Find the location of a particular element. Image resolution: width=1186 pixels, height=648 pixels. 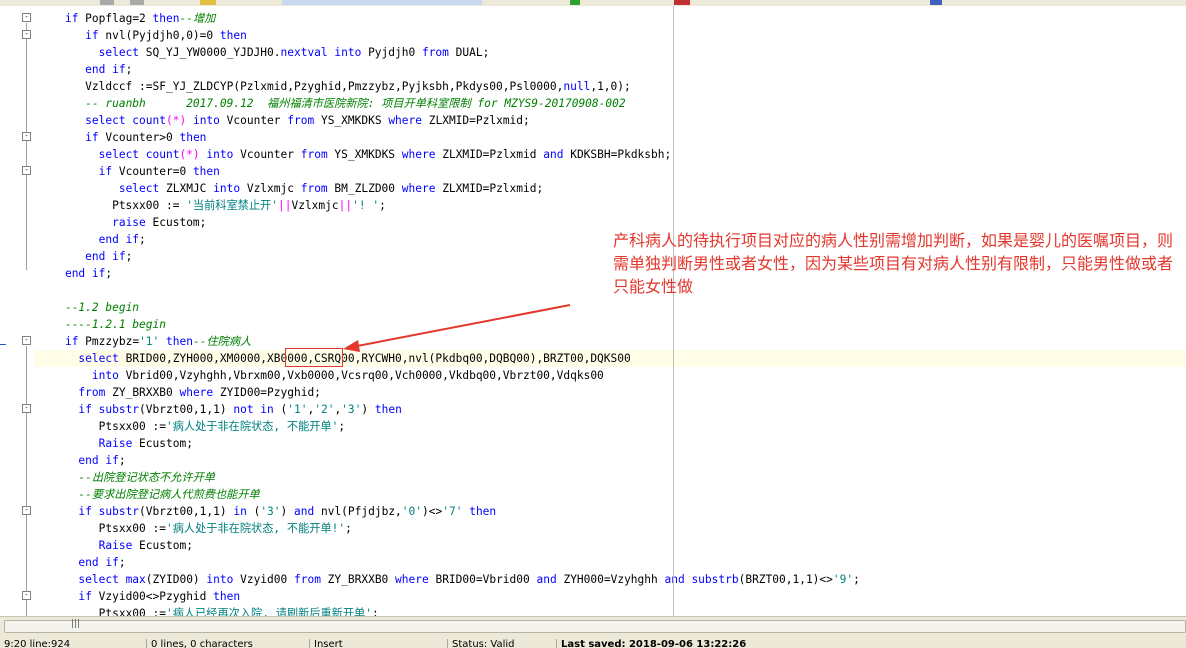

code-line-text: end if; is located at coordinates (85, 256).